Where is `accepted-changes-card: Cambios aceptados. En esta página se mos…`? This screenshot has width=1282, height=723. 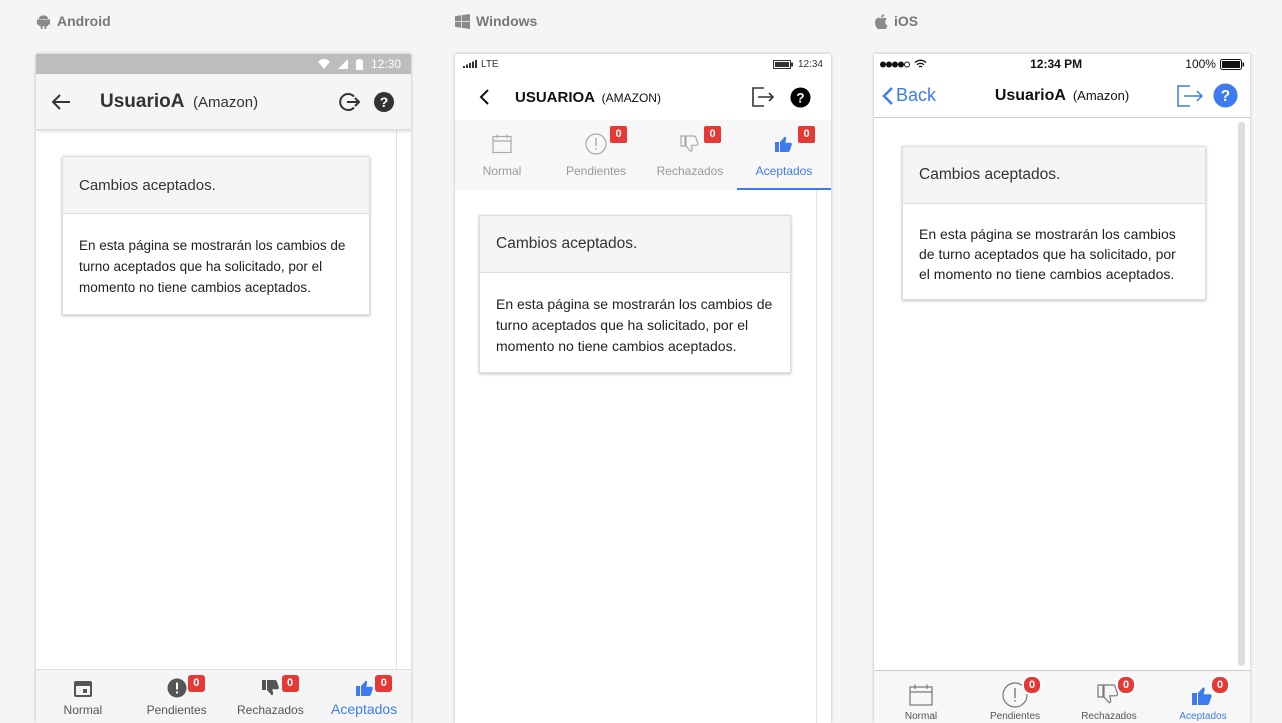
accepted-changes-card: Cambios aceptados. En esta página se mos… is located at coordinates (1054, 223).